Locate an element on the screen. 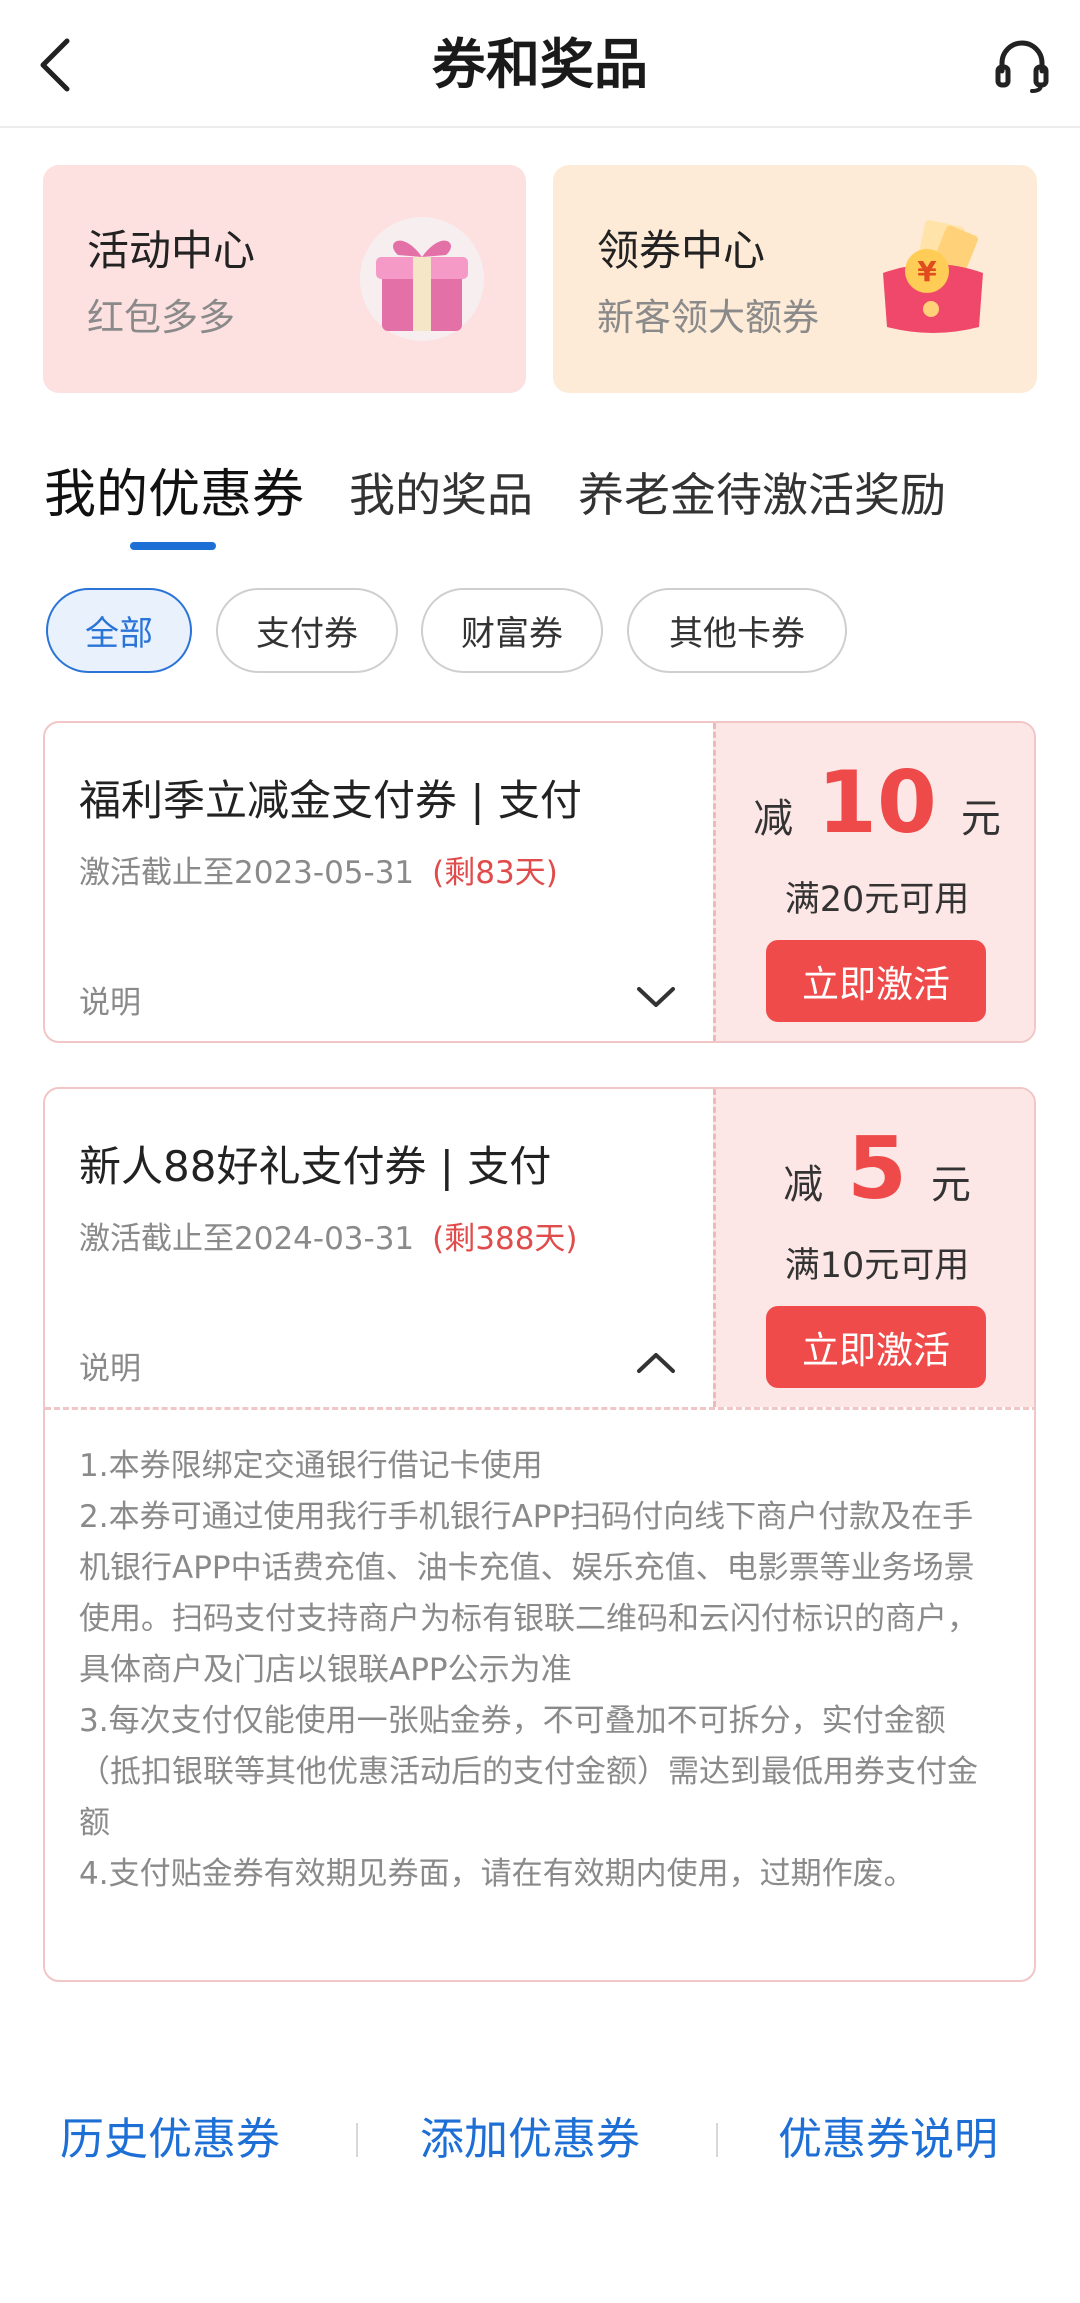 This screenshot has width=1080, height=2303. gift-box-icon is located at coordinates (422, 279).